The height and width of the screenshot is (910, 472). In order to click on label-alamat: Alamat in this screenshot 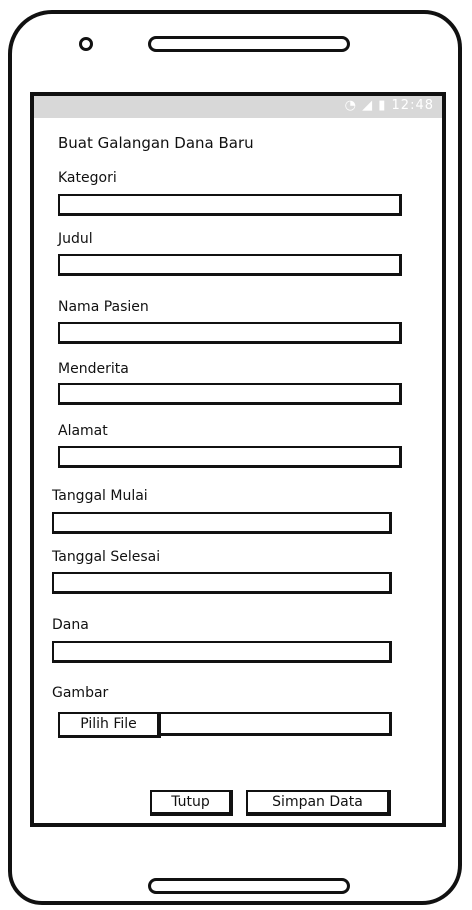, I will do `click(83, 431)`.